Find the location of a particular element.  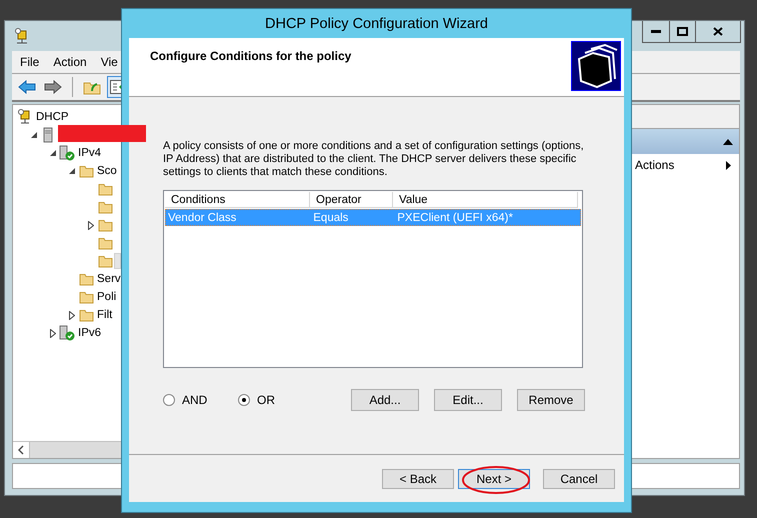

radio-option: OR is located at coordinates (275, 400).